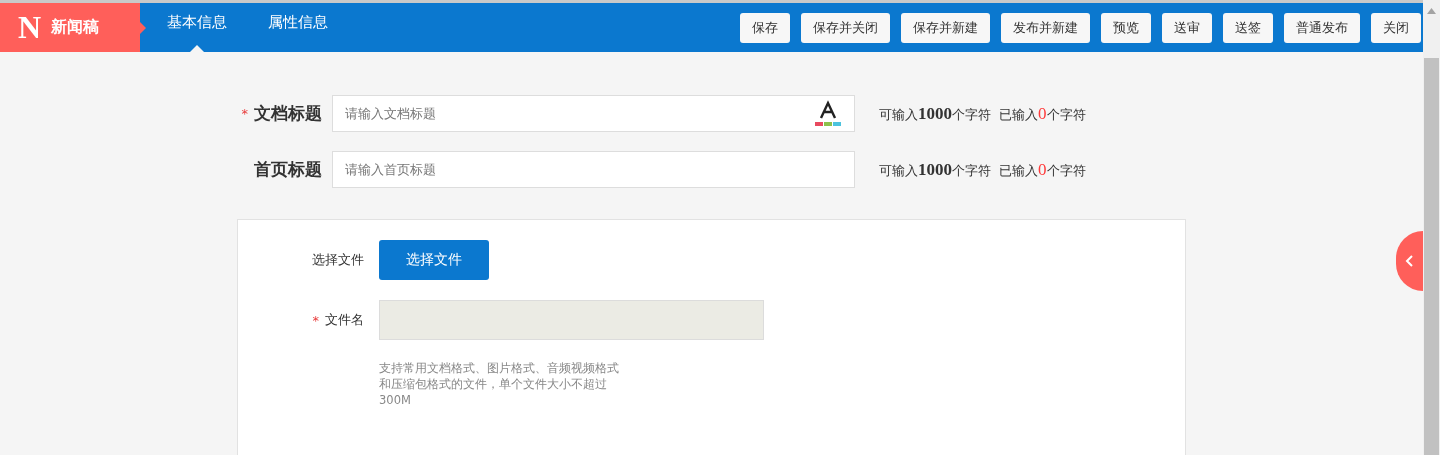  What do you see at coordinates (30, 27) in the screenshot?
I see `logo-letter: N` at bounding box center [30, 27].